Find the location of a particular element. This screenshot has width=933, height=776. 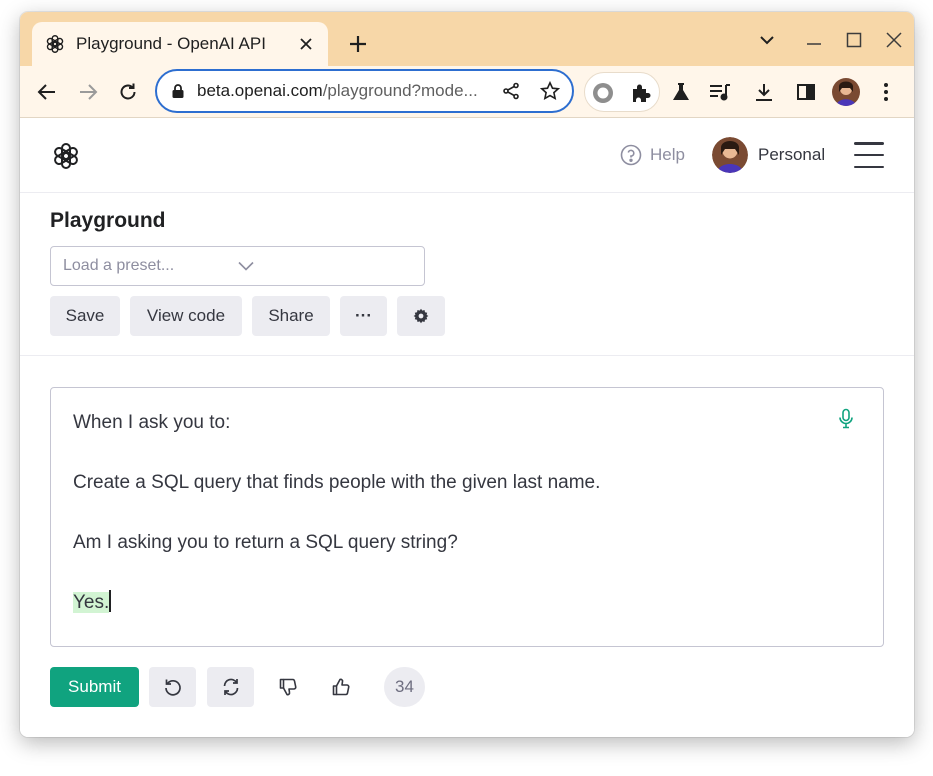

bookmark-star-icon is located at coordinates (550, 91).